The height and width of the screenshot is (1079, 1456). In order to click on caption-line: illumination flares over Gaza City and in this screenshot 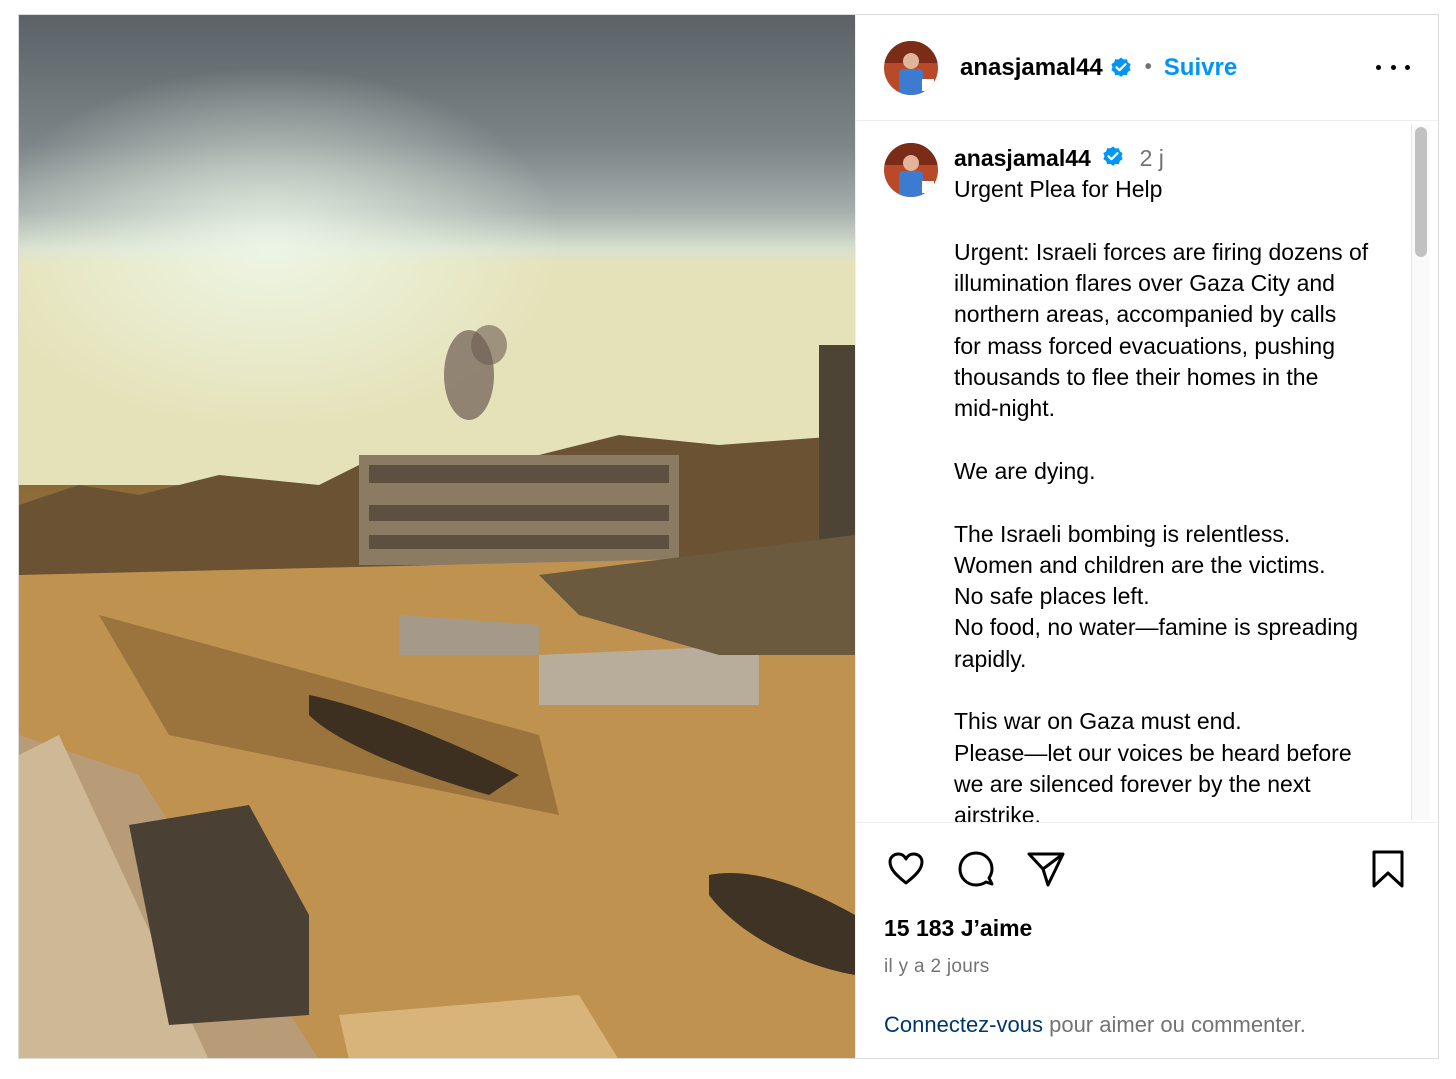, I will do `click(1144, 283)`.